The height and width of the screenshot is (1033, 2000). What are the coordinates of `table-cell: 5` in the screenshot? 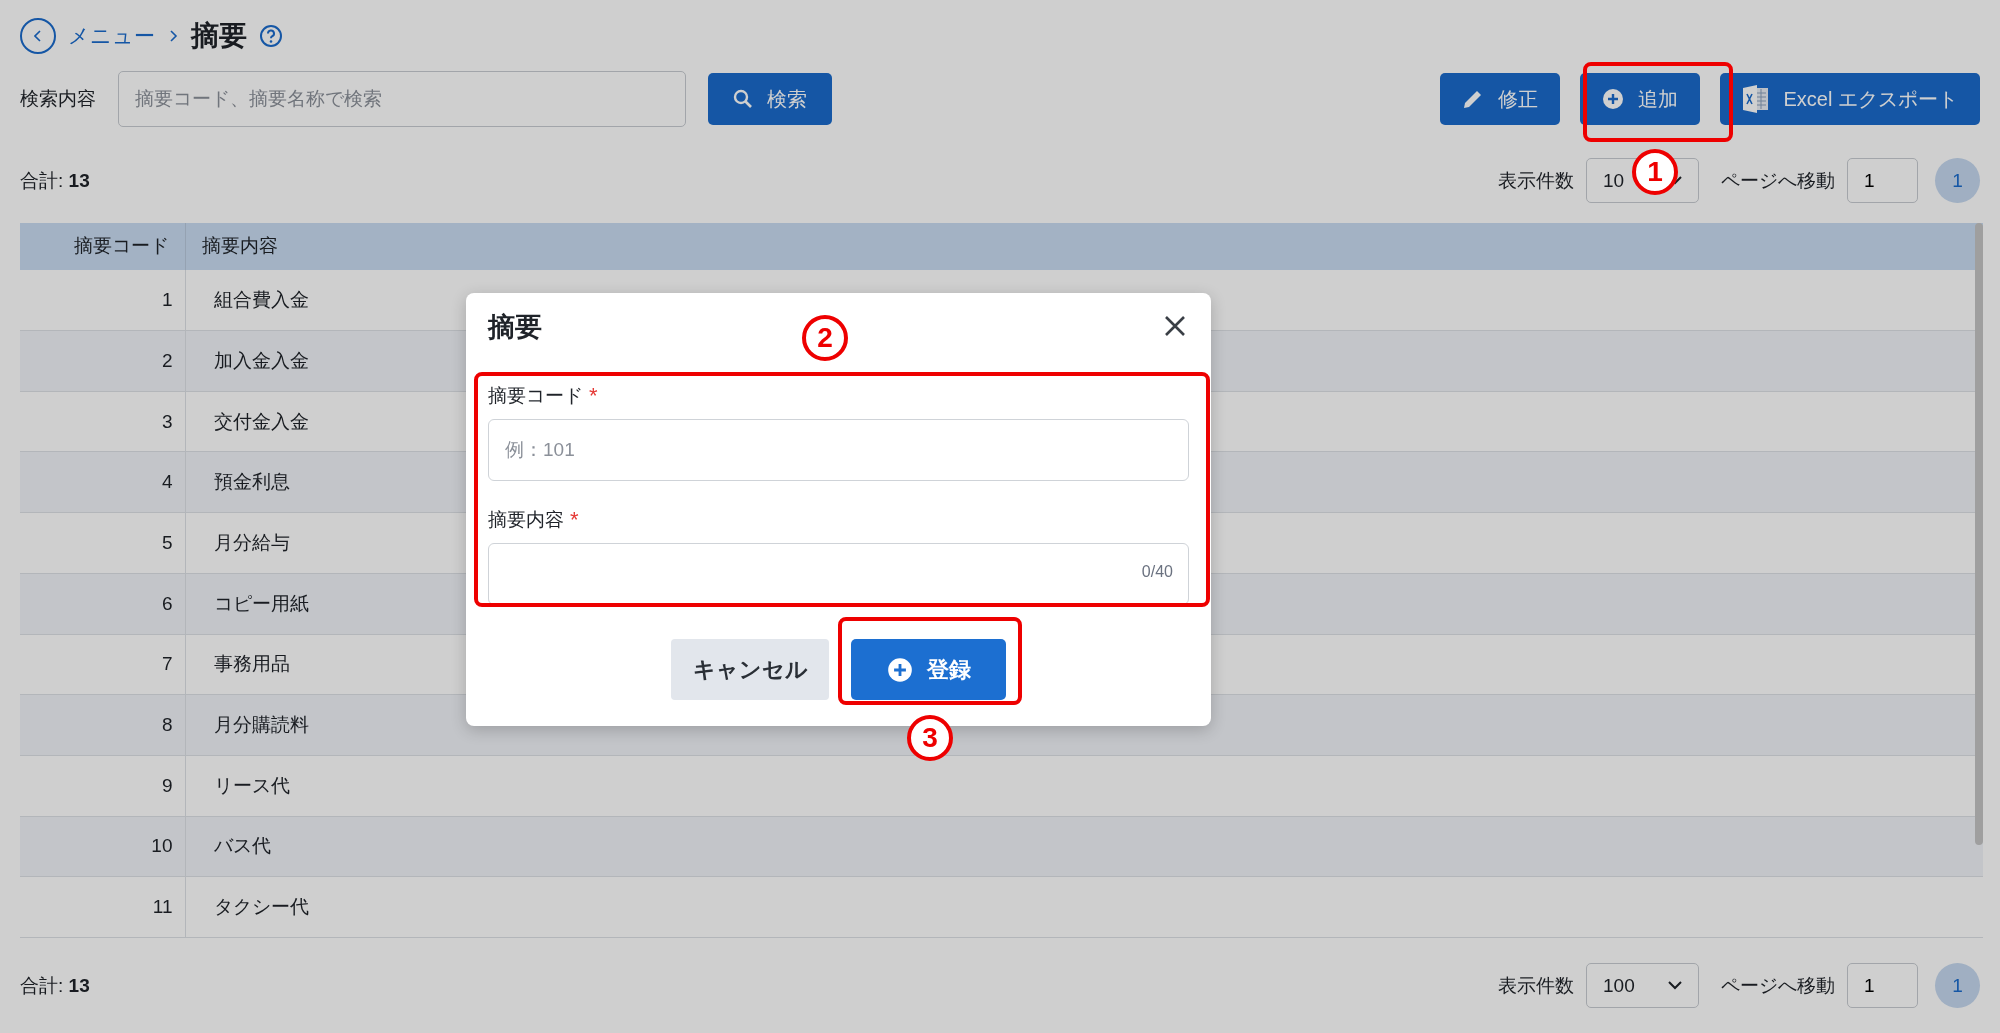 It's located at (167, 542).